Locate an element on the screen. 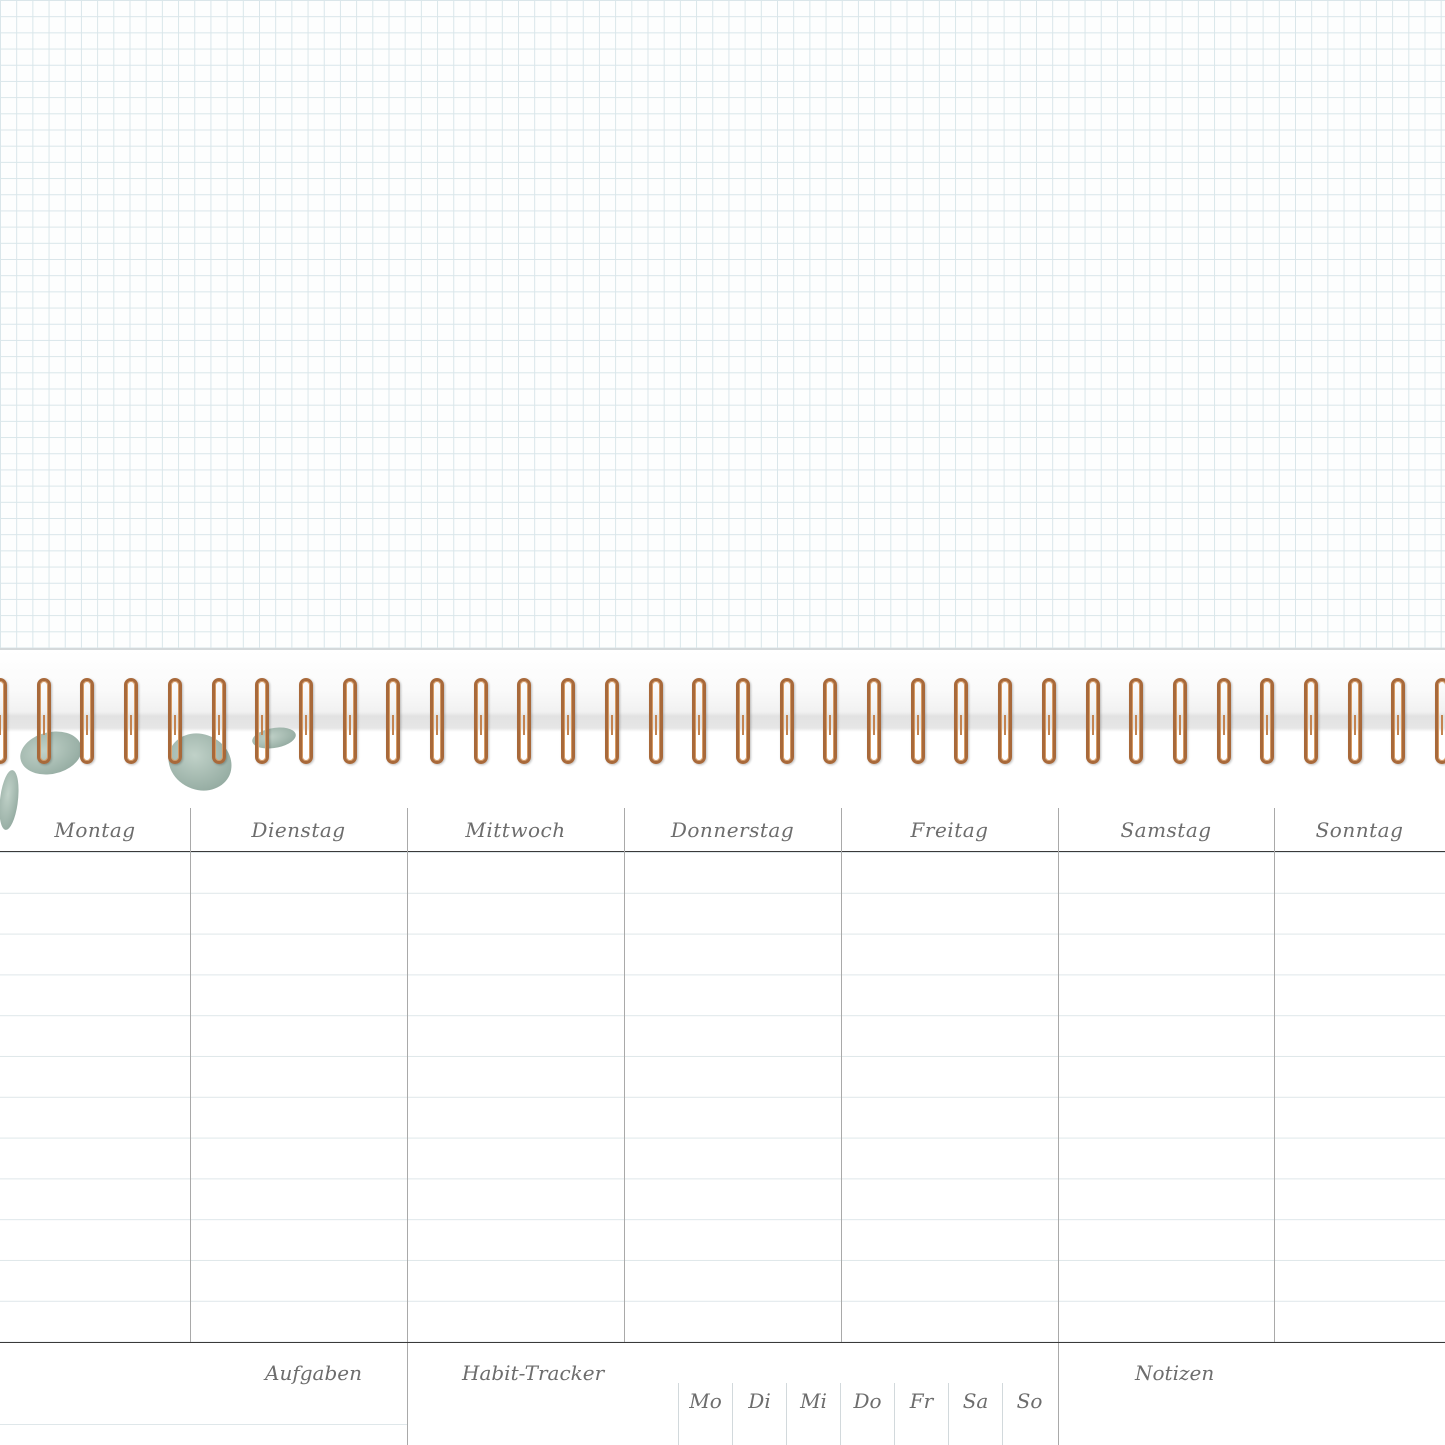 This screenshot has height=1445, width=1445. day-header-wednesday: Mittwoch is located at coordinates (515, 830).